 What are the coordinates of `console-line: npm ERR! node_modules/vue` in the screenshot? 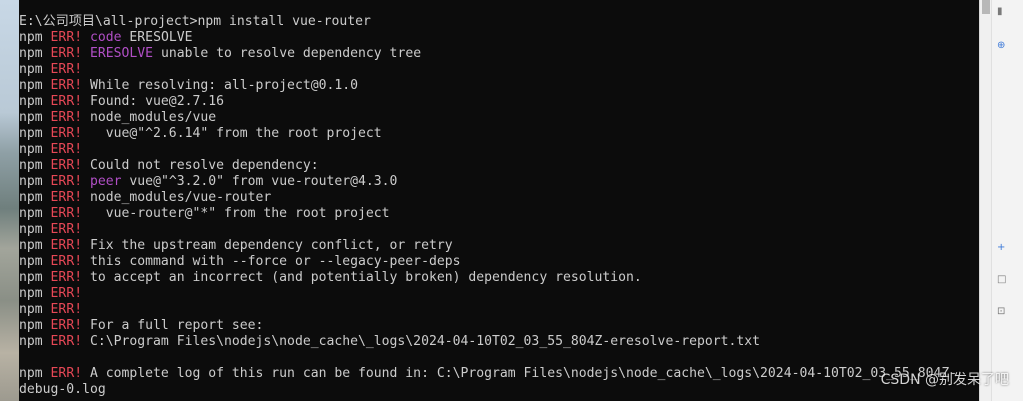 It's located at (488, 118).